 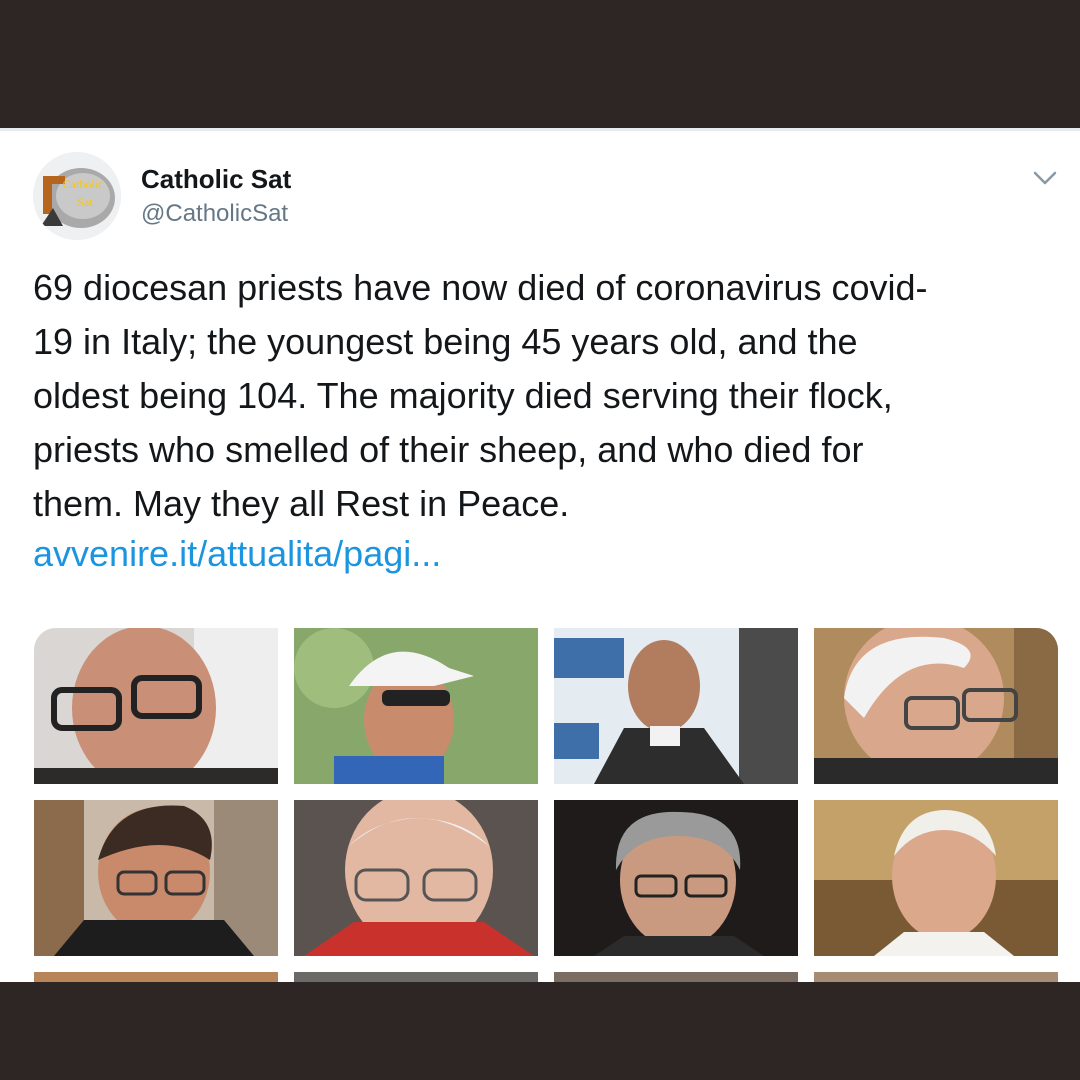 What do you see at coordinates (83, 184) in the screenshot?
I see `logo-text-1: Catholic` at bounding box center [83, 184].